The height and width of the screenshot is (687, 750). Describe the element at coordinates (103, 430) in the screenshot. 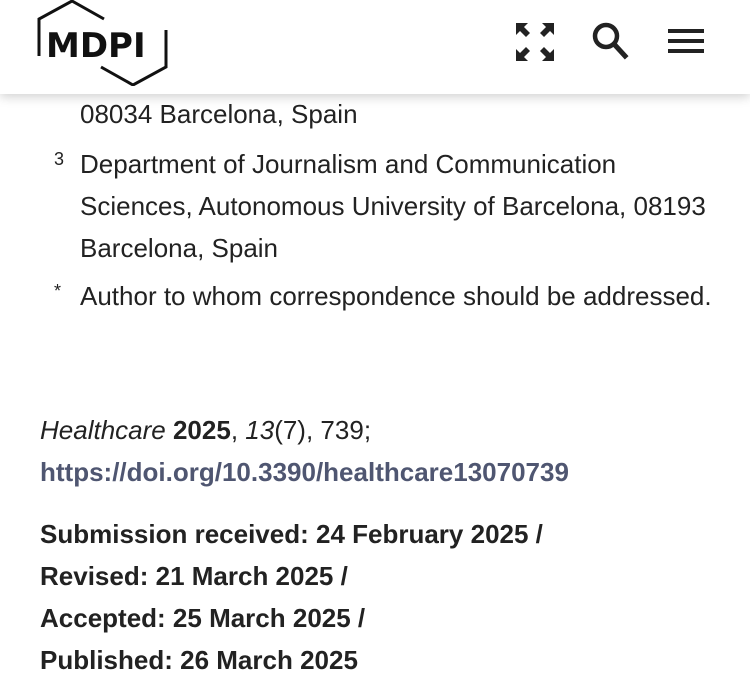

I see `journal-name: Healthcare` at that location.